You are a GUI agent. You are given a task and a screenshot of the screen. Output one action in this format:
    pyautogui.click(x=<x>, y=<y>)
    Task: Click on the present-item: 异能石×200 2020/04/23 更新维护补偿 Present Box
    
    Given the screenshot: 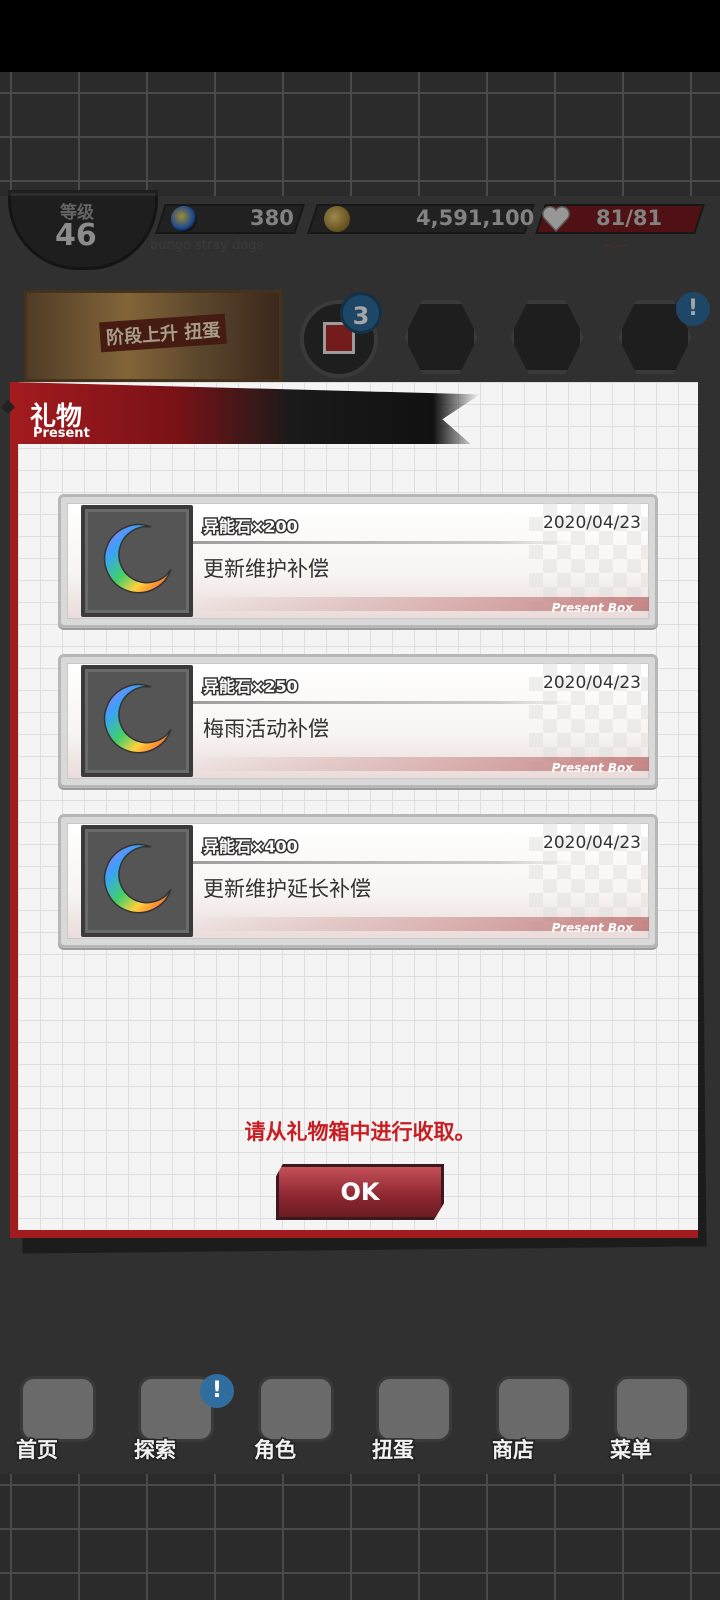 What is the action you would take?
    pyautogui.click(x=358, y=561)
    